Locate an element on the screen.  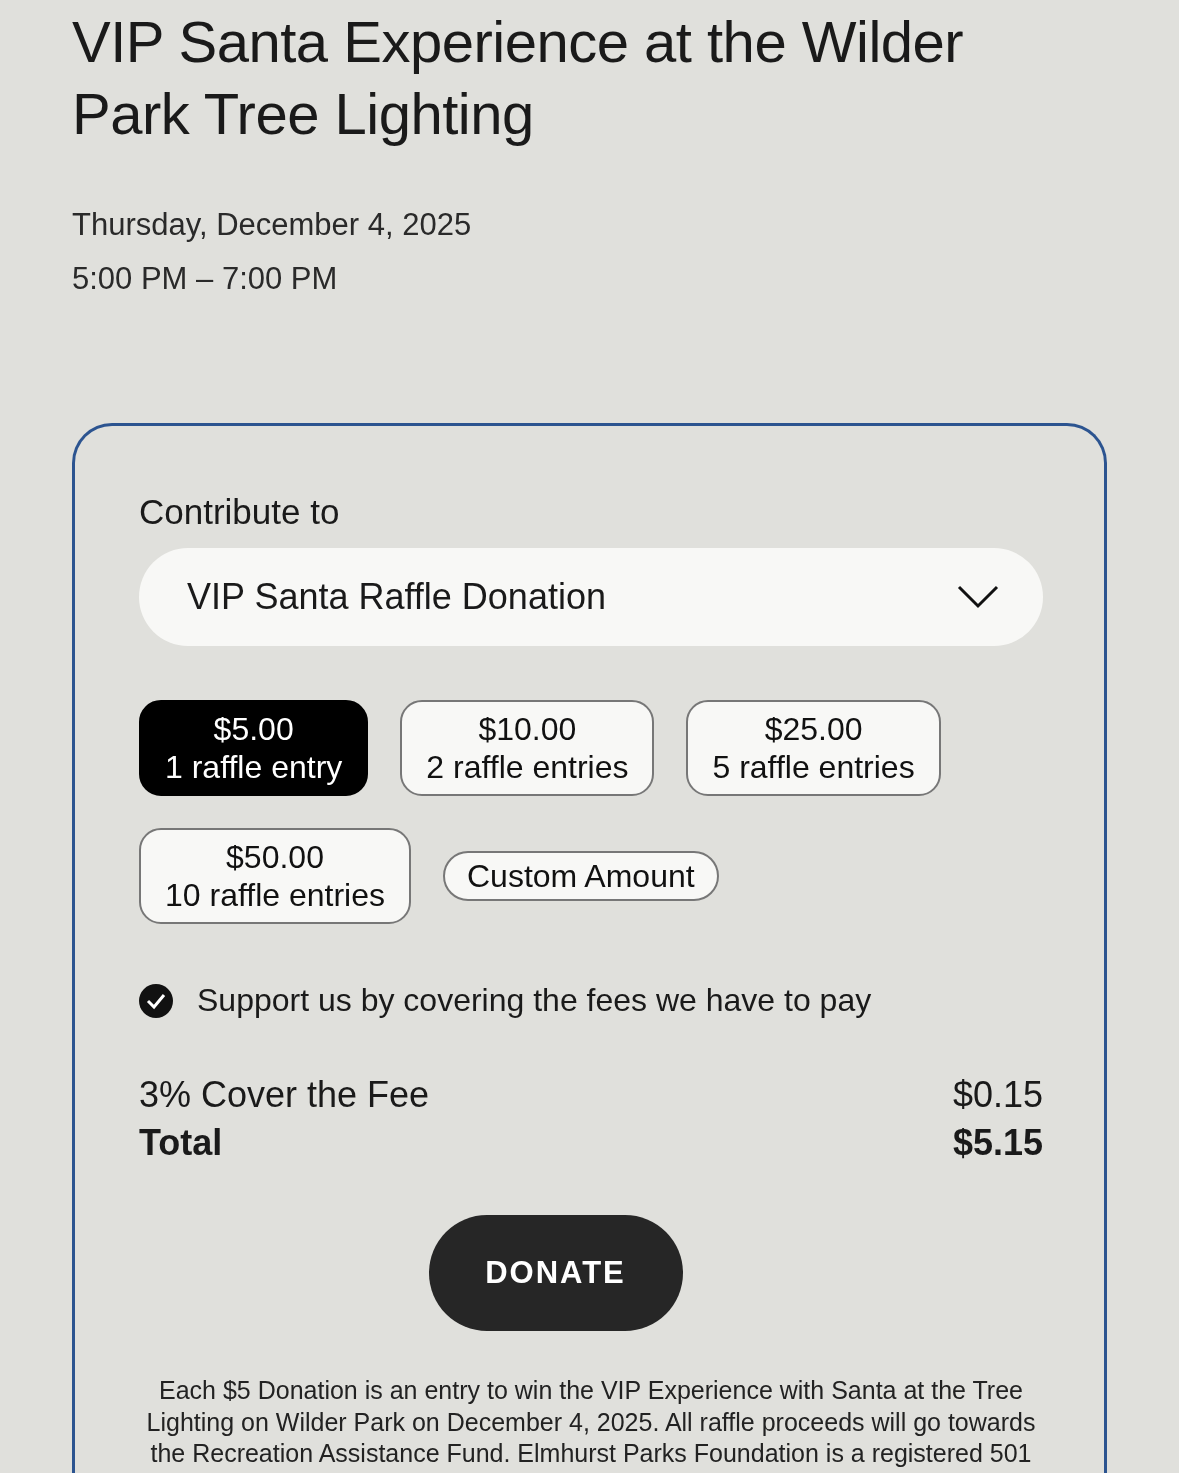
fee-value: $0.15 is located at coordinates (997, 1095).